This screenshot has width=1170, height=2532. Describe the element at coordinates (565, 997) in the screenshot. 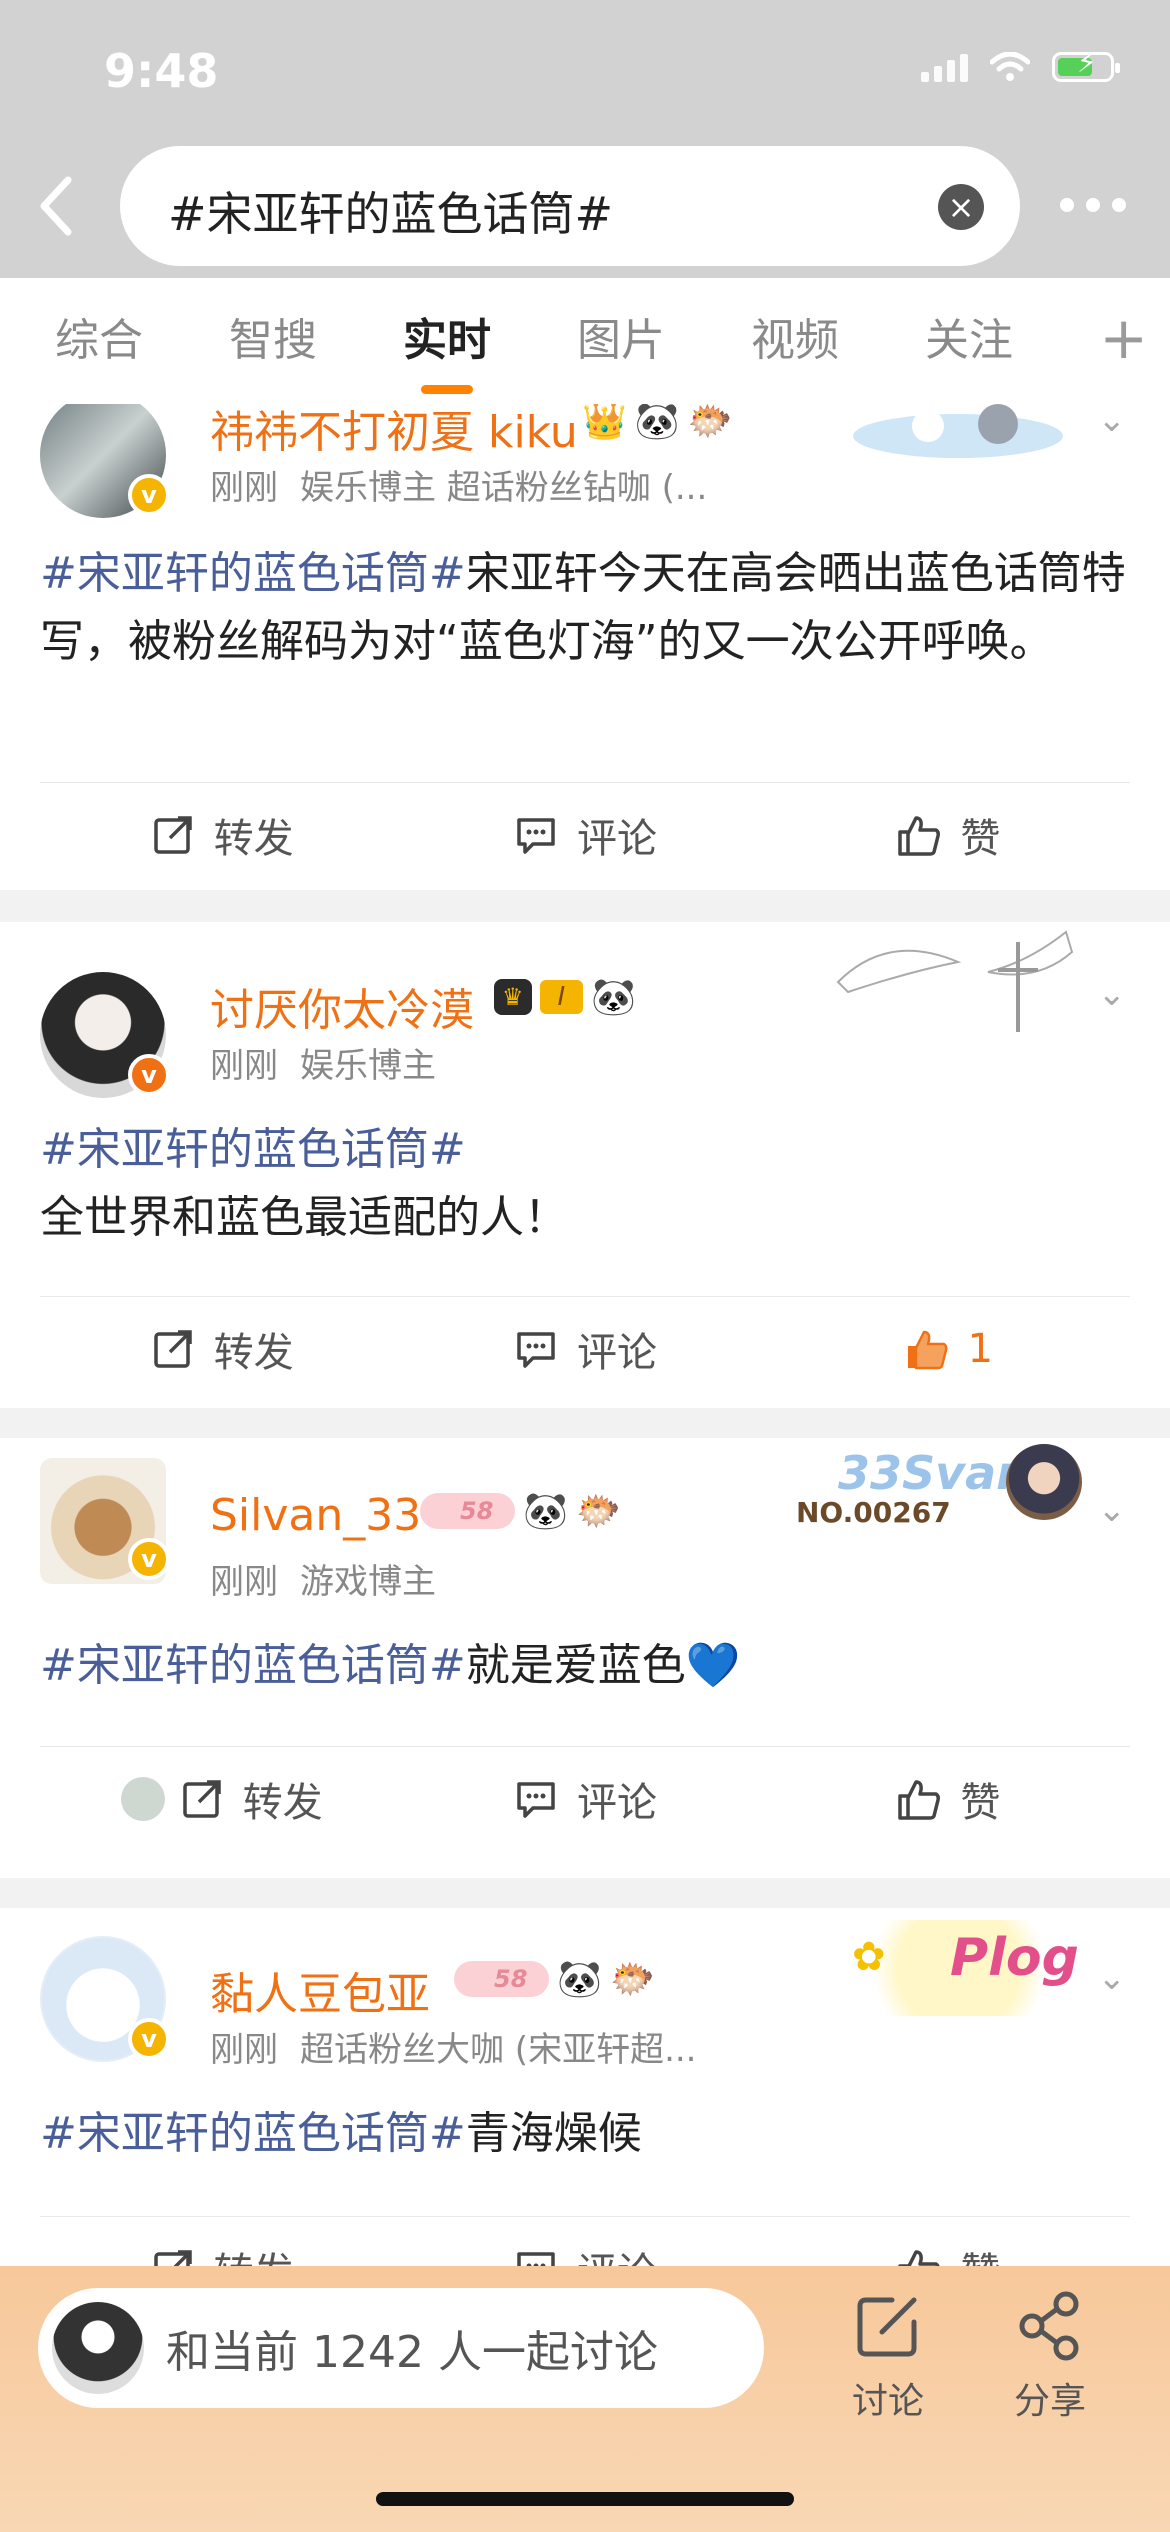

I see `user-badges: ♛ I 🐼` at that location.